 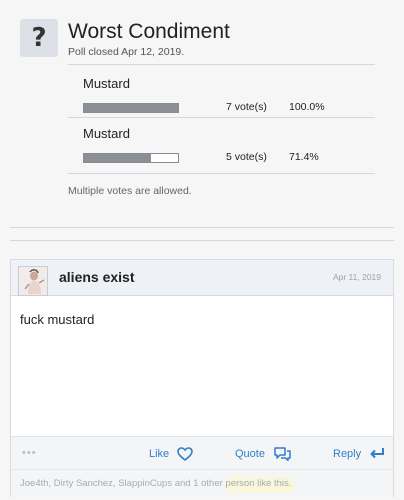 I want to click on avatar-image, so click(x=33, y=281).